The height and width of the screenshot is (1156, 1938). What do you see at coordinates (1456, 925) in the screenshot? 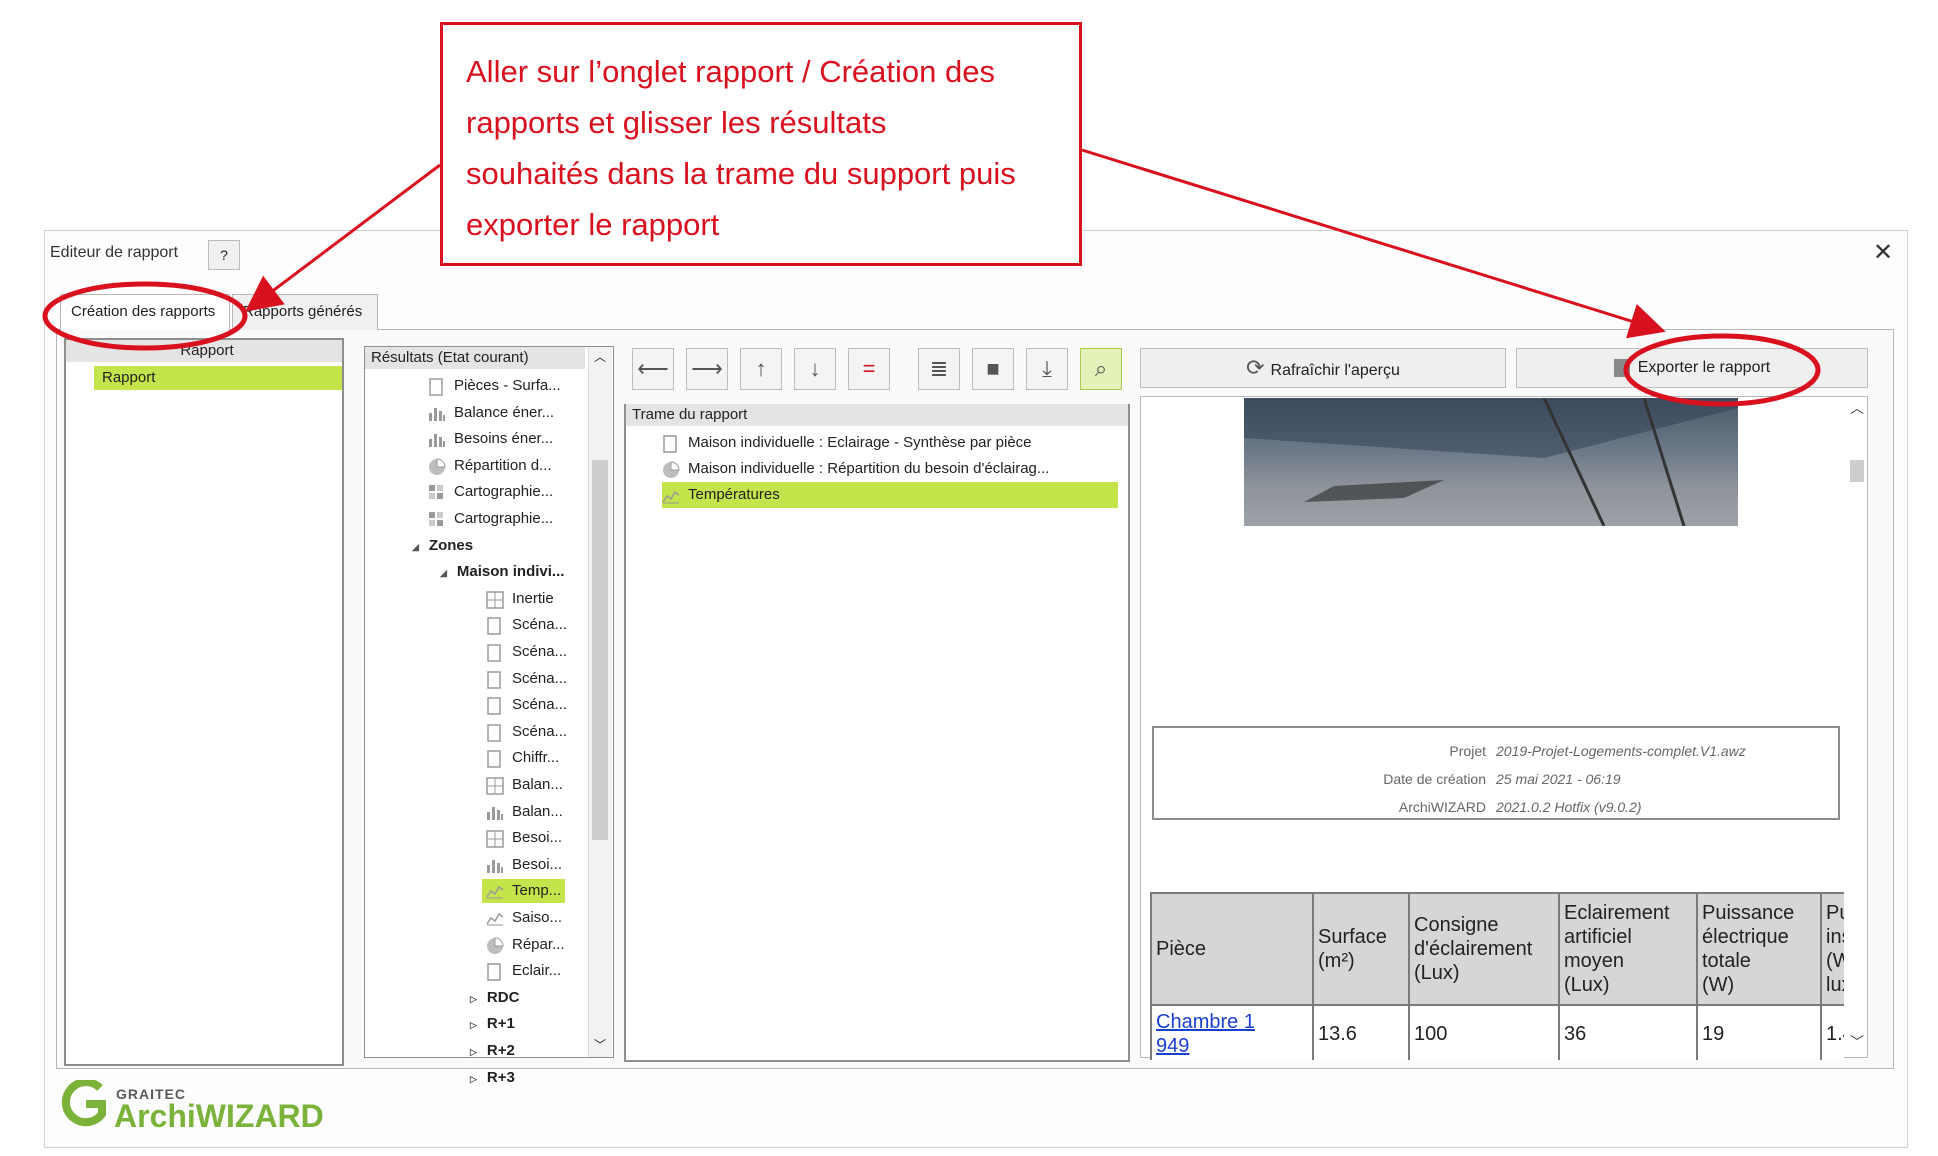
I see `table-header-line: Consigne` at bounding box center [1456, 925].